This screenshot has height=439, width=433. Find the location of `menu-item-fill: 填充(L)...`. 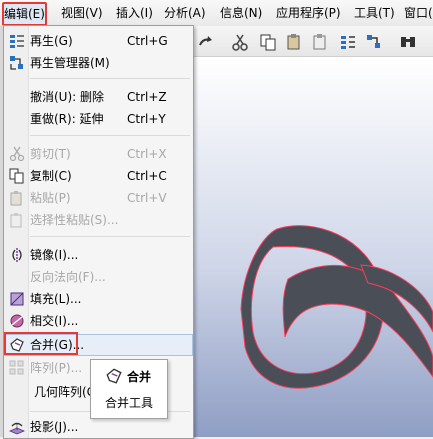

menu-item-fill: 填充(L)... is located at coordinates (98, 299).